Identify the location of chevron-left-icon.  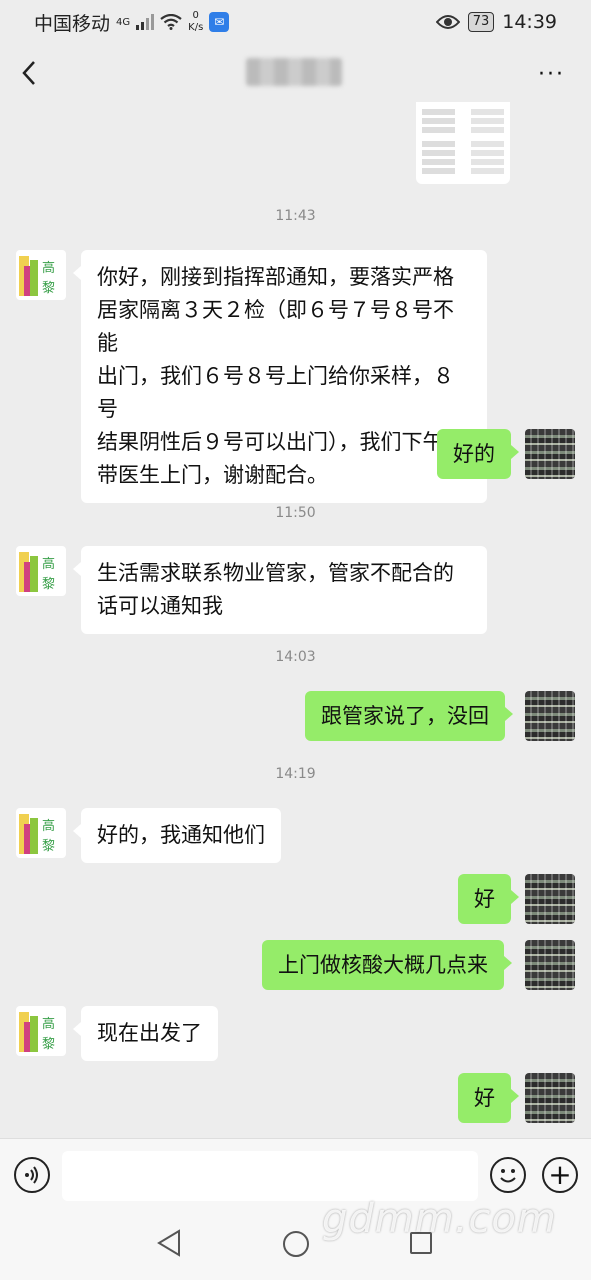
(31, 73).